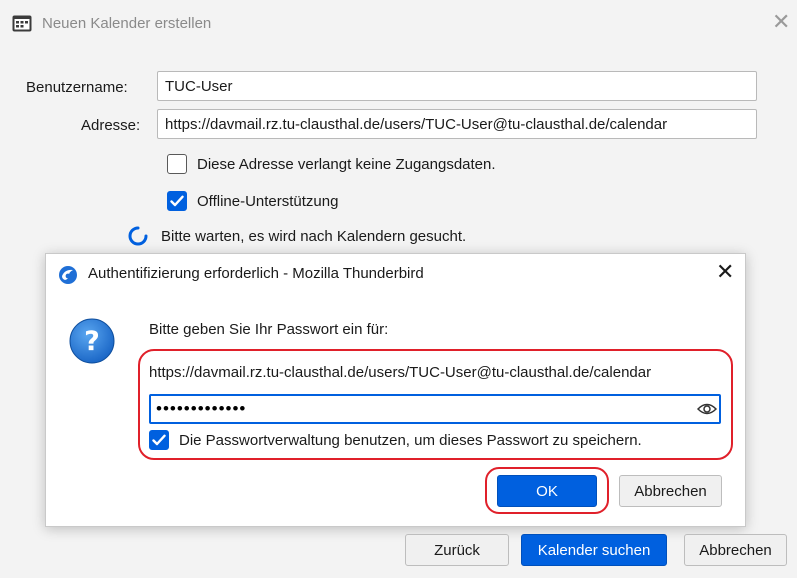  I want to click on ok-button: OK, so click(547, 491).